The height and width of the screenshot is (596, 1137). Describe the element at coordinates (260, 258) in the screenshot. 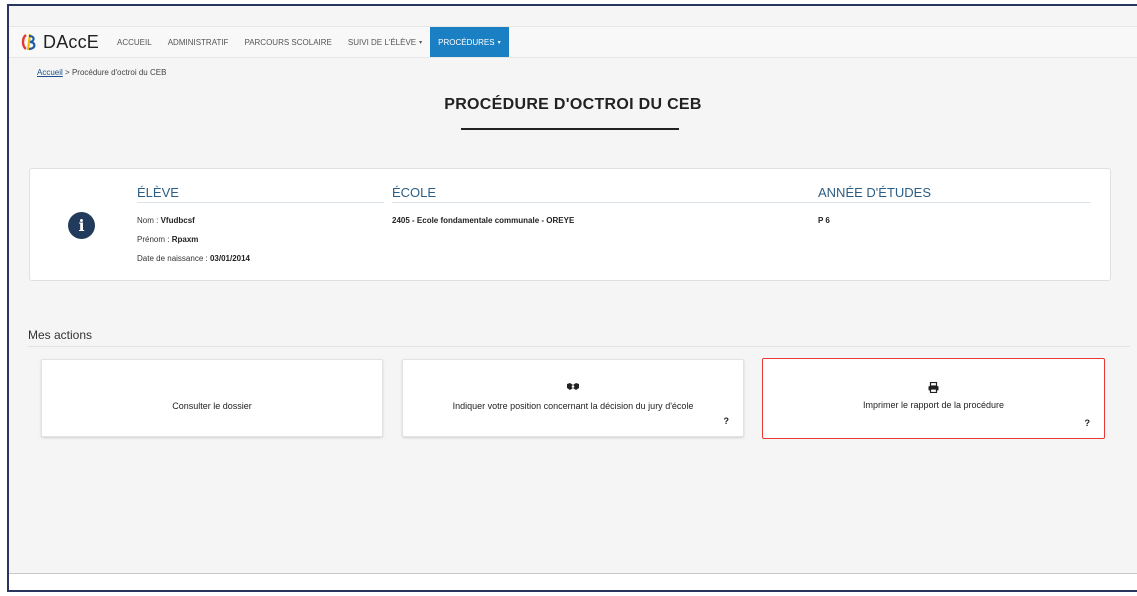

I see `dob-row: Date de naissance : 03/01/2014` at that location.